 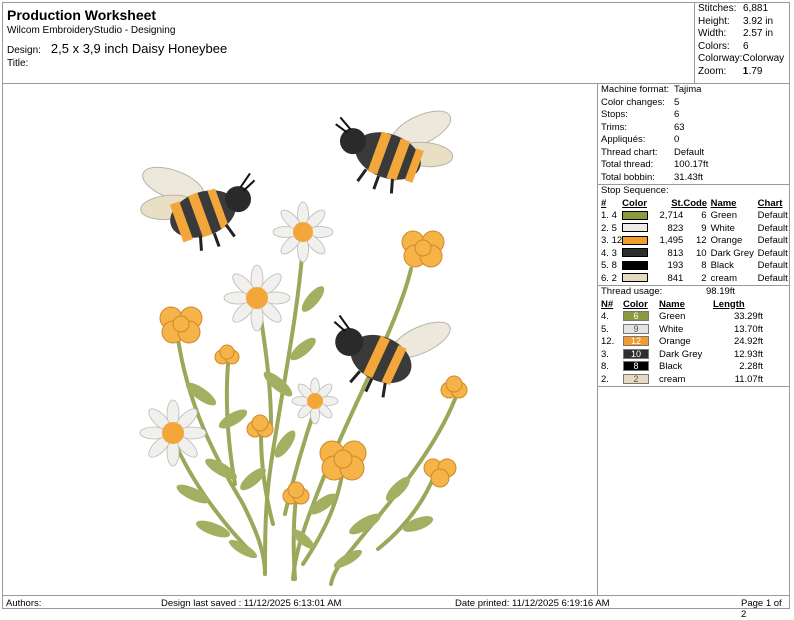 I want to click on column-header: St., so click(x=677, y=203).